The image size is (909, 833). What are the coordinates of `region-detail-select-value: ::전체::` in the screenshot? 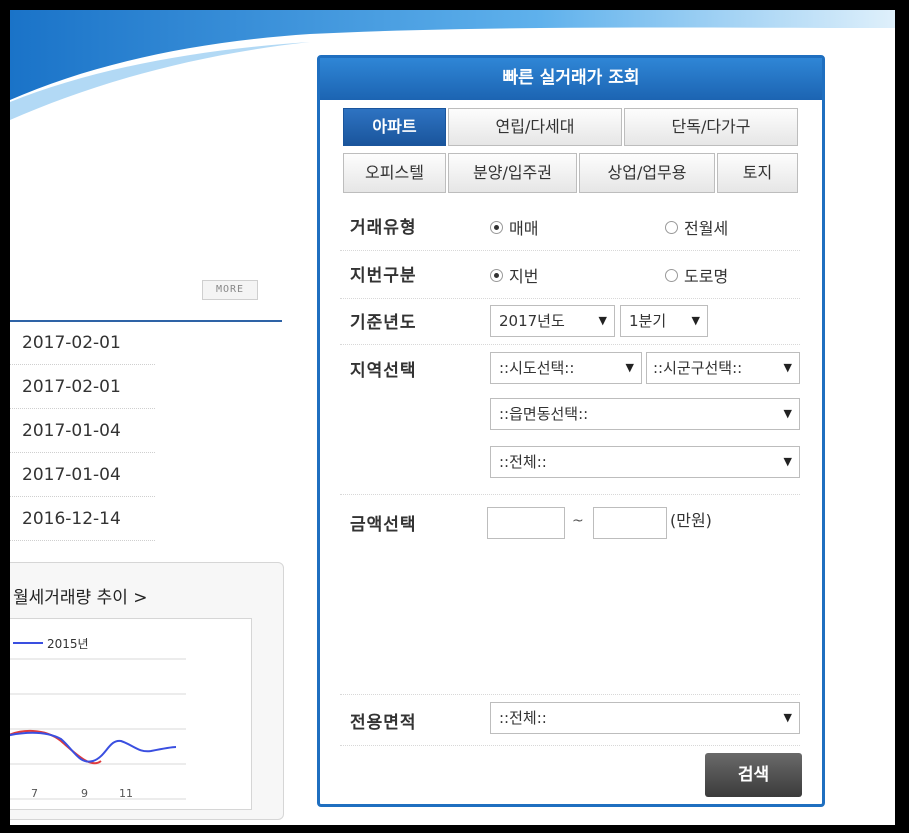 It's located at (523, 462).